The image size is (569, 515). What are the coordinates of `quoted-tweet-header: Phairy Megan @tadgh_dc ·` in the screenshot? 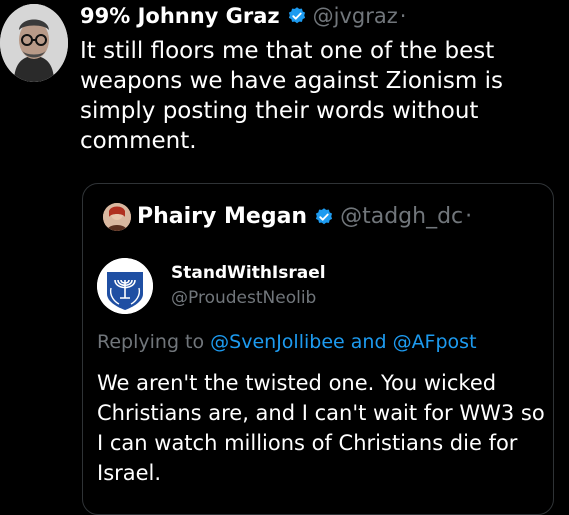 It's located at (287, 217).